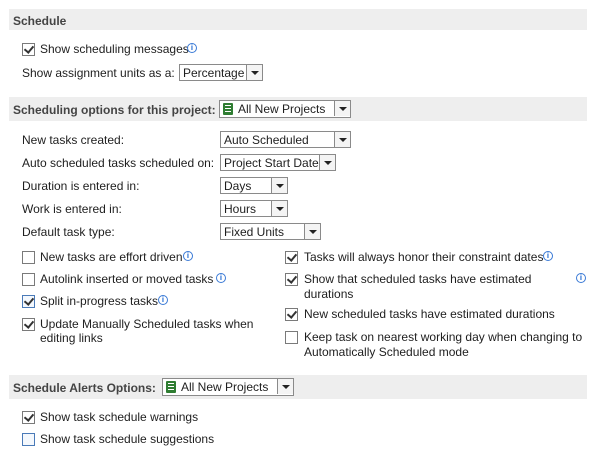 The width and height of the screenshot is (592, 458). I want to click on assignment-units-dropdown: Percentage, so click(221, 72).